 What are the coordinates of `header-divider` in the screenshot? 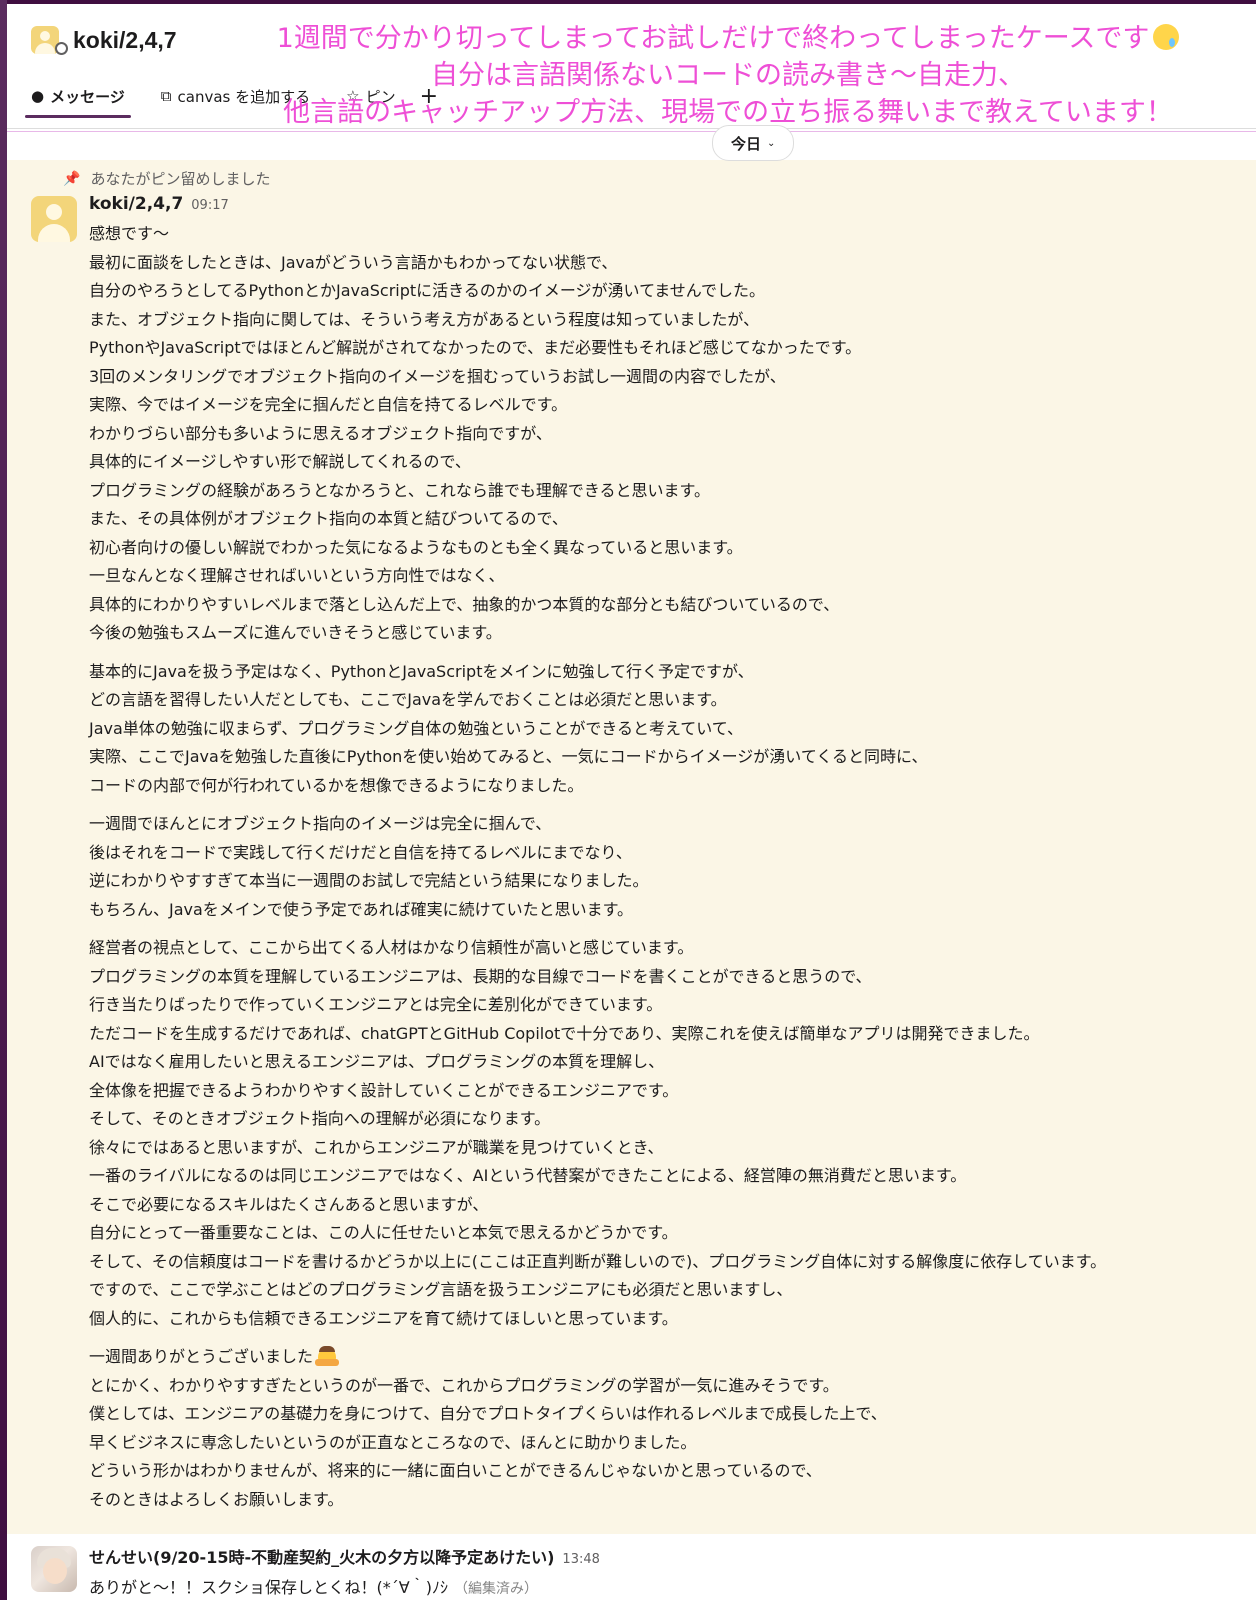 It's located at (631, 128).